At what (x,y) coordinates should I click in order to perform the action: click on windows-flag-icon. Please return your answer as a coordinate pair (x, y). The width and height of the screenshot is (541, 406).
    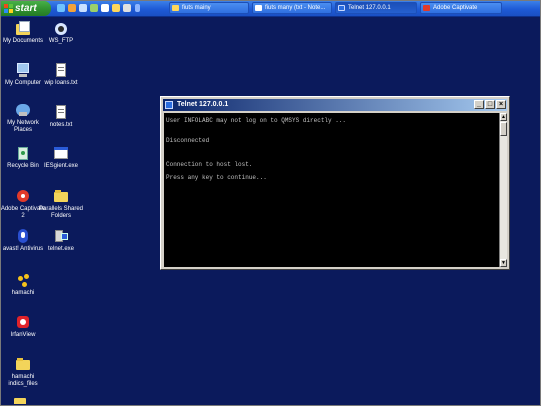
    Looking at the image, I should click on (8, 8).